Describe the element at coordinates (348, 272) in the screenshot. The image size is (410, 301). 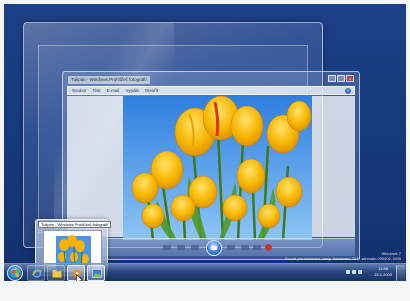
I see `network-icon` at that location.